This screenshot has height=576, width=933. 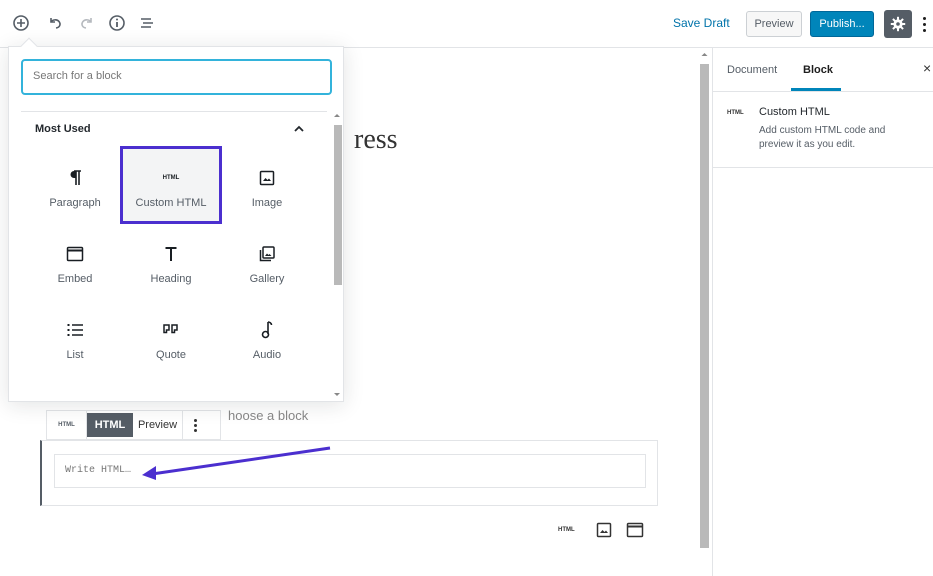 I want to click on undo-icon, so click(x=55, y=23).